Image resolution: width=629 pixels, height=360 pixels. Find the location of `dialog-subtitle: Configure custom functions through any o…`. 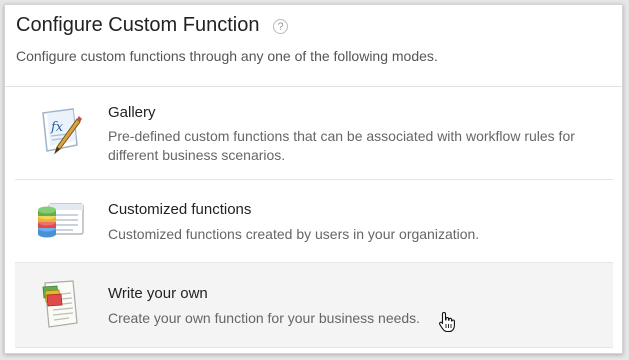

dialog-subtitle: Configure custom functions through any o… is located at coordinates (227, 56).